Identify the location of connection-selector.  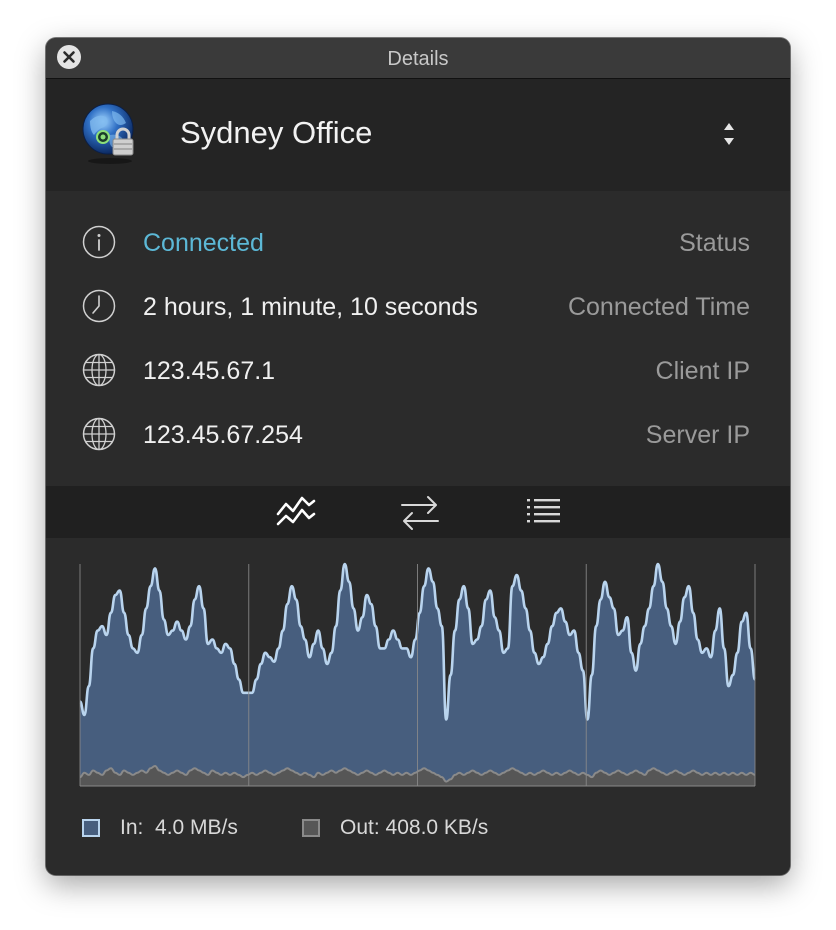
(729, 134).